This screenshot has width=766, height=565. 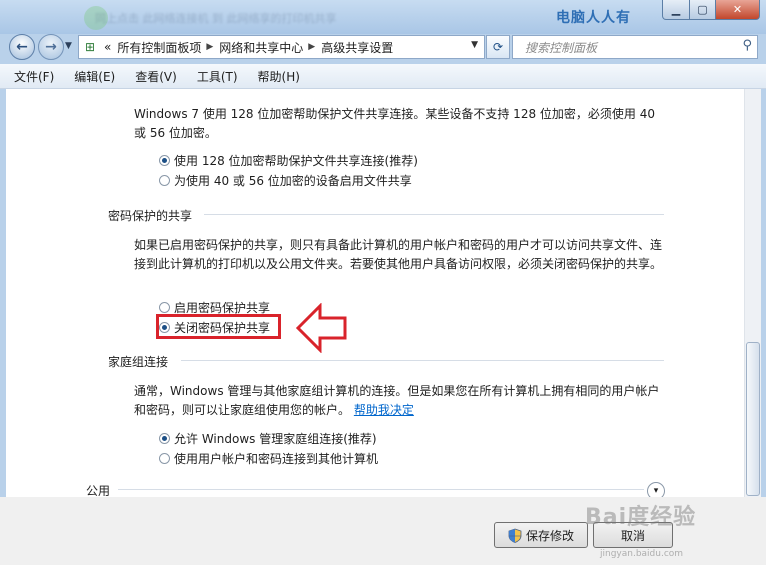 What do you see at coordinates (293, 181) in the screenshot?
I see `radio-label: 为使用 40 或 56 位加密的设备启用文件共享` at bounding box center [293, 181].